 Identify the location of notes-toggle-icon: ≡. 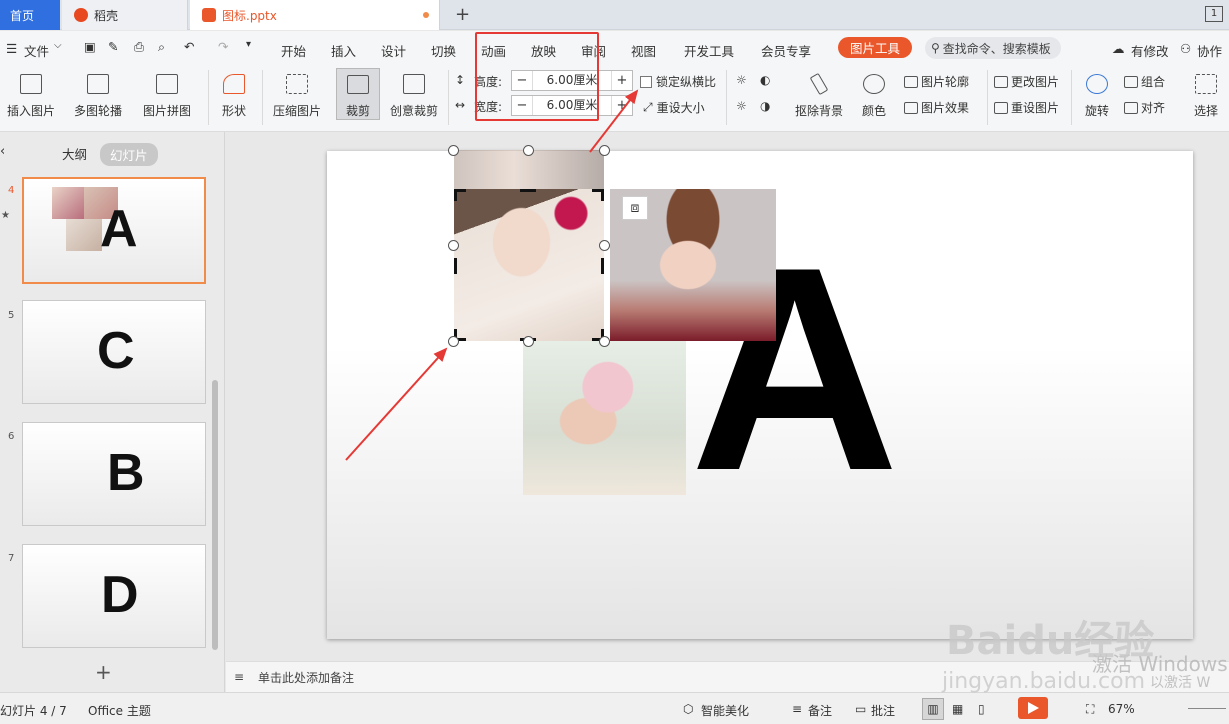
(797, 709).